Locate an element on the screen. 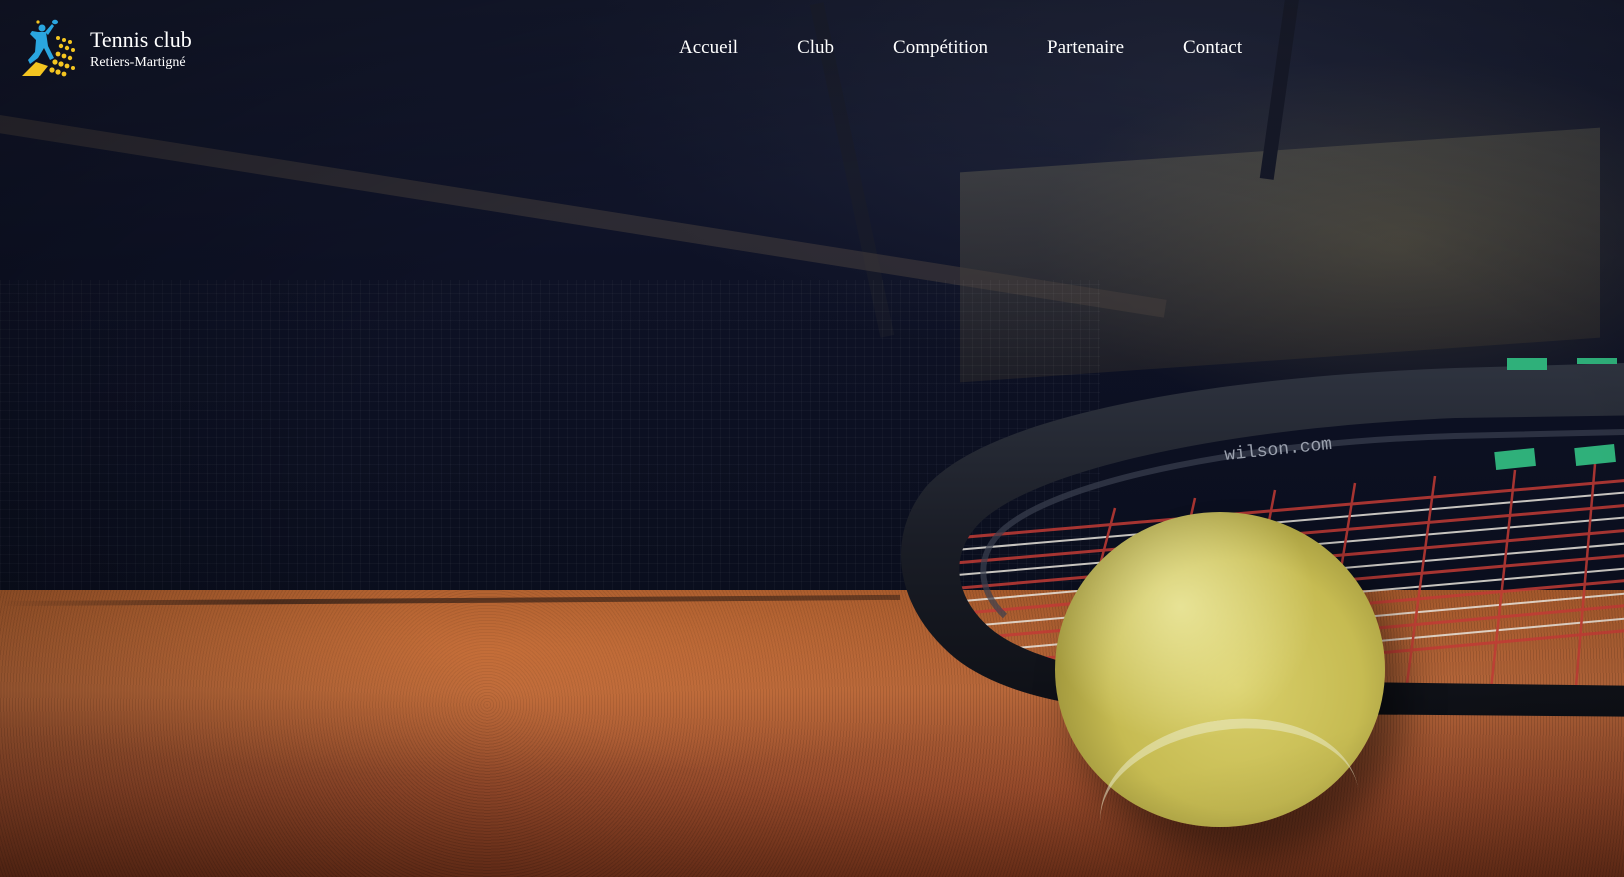 This screenshot has width=1624, height=877. nav-item-club: Club is located at coordinates (815, 48).